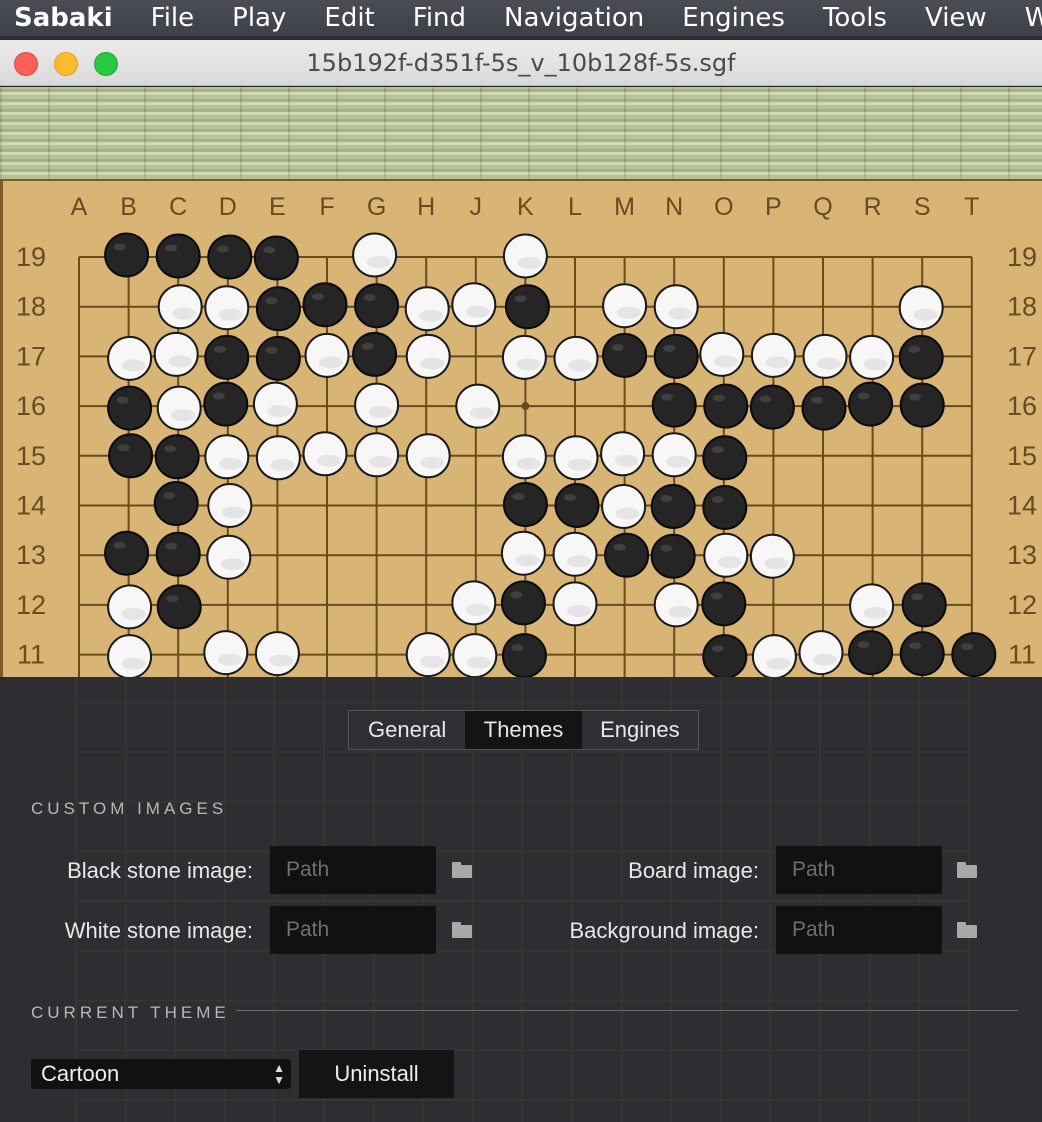 This screenshot has height=1122, width=1042. Describe the element at coordinates (259, 18) in the screenshot. I see `menu-play: Play` at that location.